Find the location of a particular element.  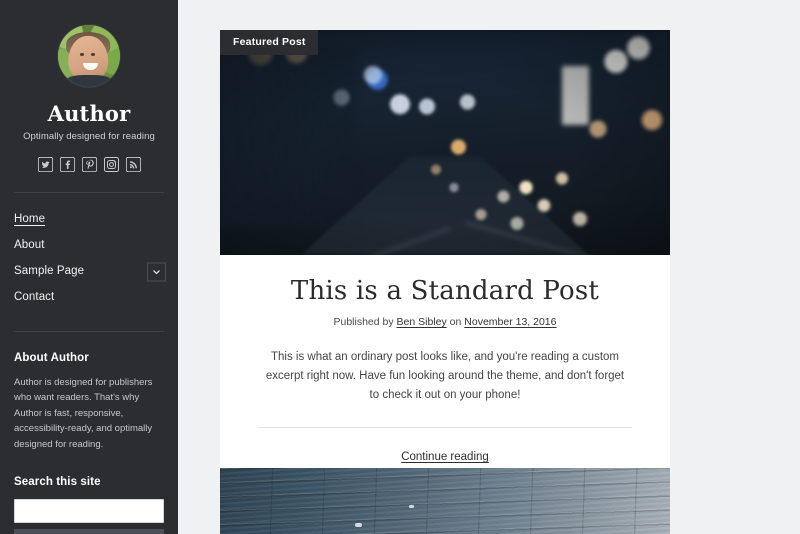

avatar-shirt is located at coordinates (89, 81).